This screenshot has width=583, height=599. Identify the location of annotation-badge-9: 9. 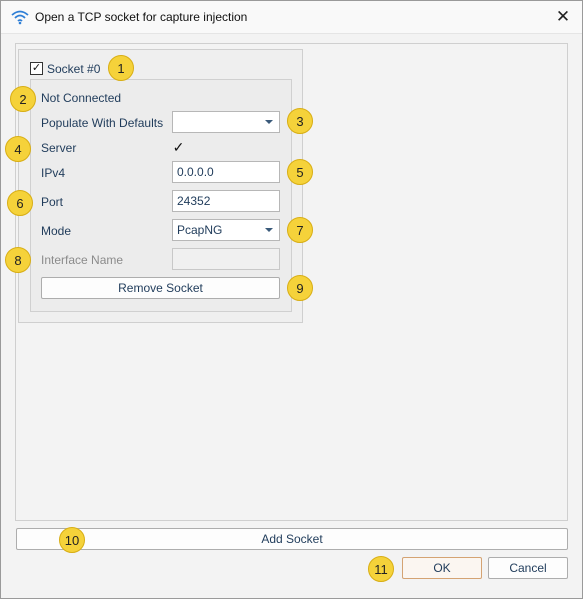
(300, 288).